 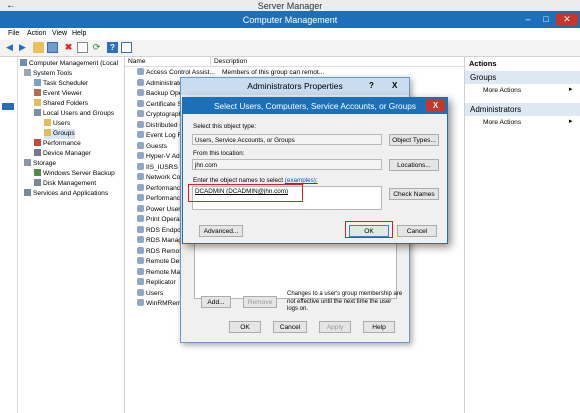 I want to click on maximize-button: □, so click(x=546, y=19).